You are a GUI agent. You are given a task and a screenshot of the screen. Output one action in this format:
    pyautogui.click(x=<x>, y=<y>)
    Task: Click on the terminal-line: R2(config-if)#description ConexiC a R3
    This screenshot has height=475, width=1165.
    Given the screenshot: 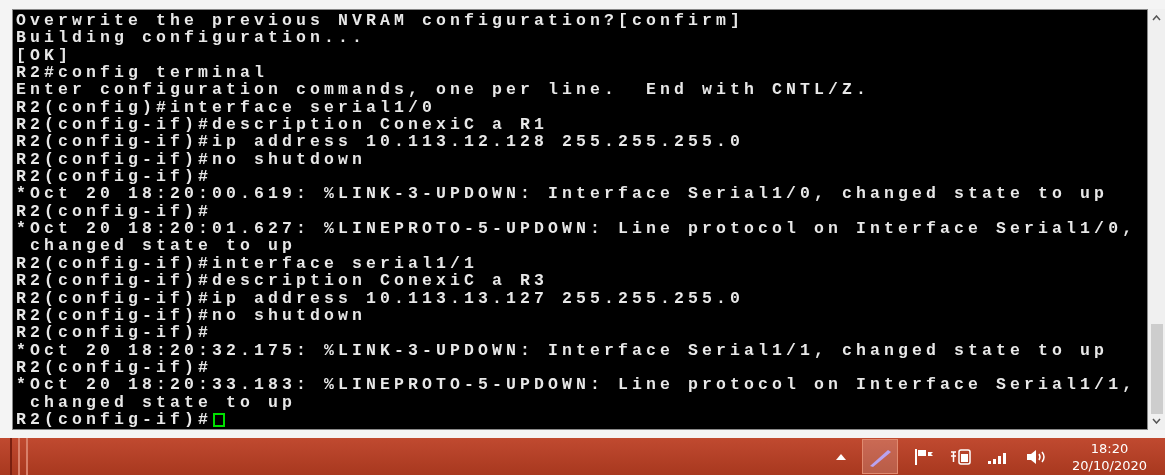 What is the action you would take?
    pyautogui.click(x=282, y=281)
    